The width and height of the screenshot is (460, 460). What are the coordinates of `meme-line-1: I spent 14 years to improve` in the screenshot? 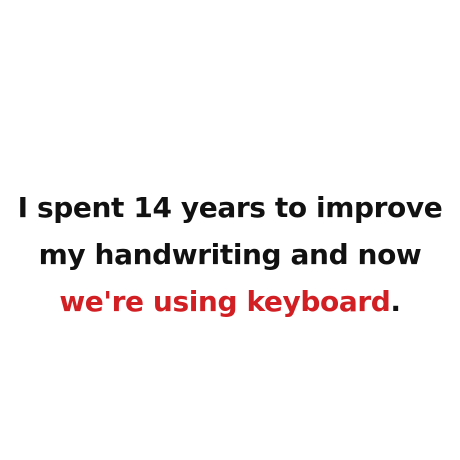 It's located at (230, 207).